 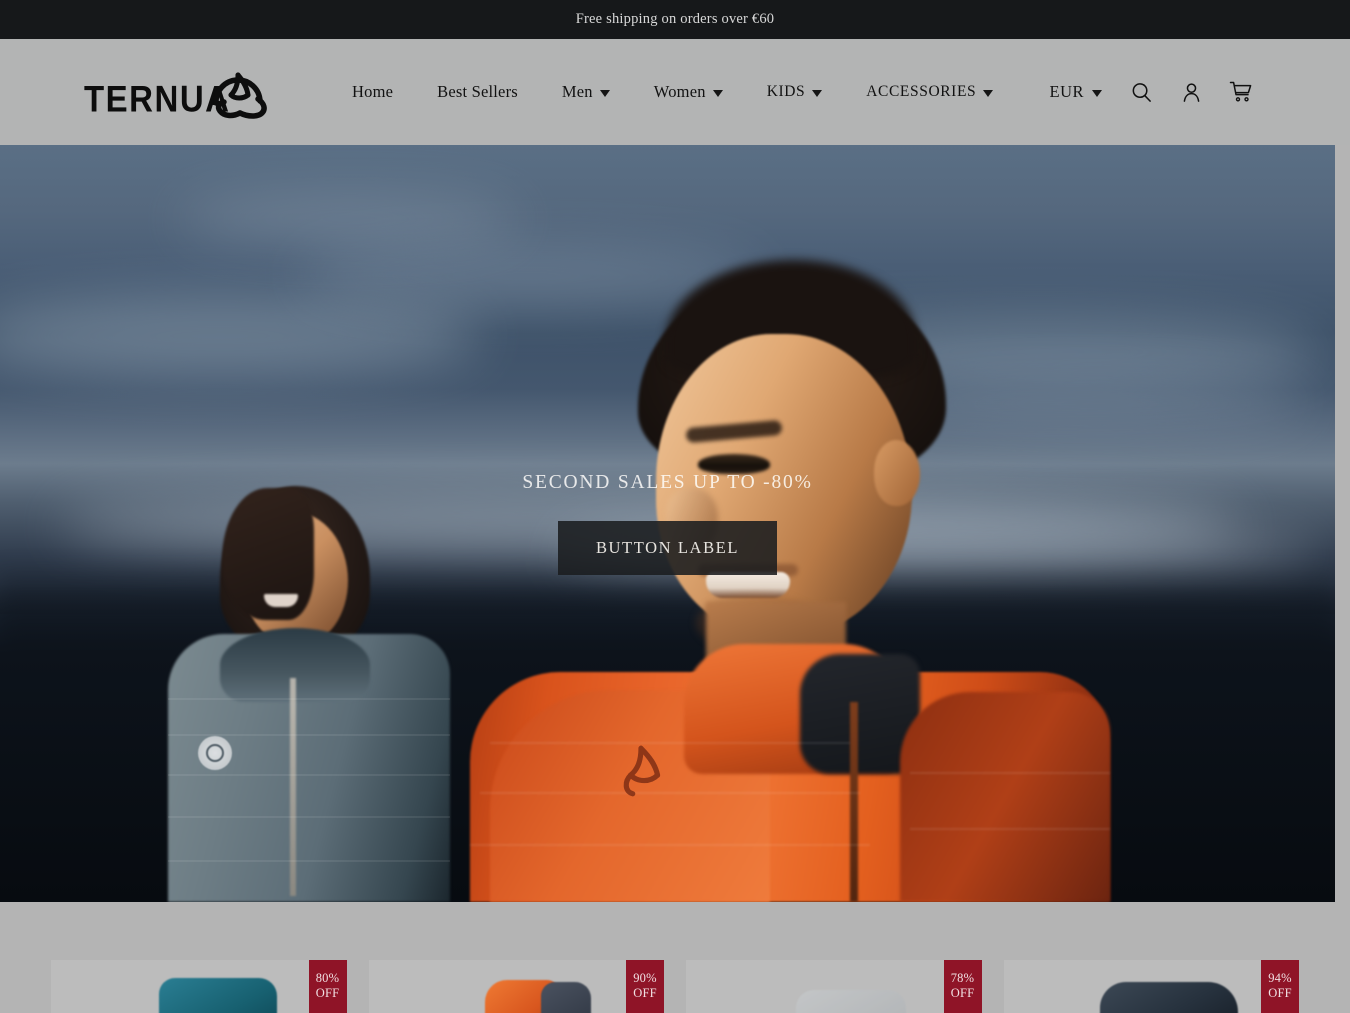 I want to click on nav-label: Best Sellers, so click(x=477, y=91).